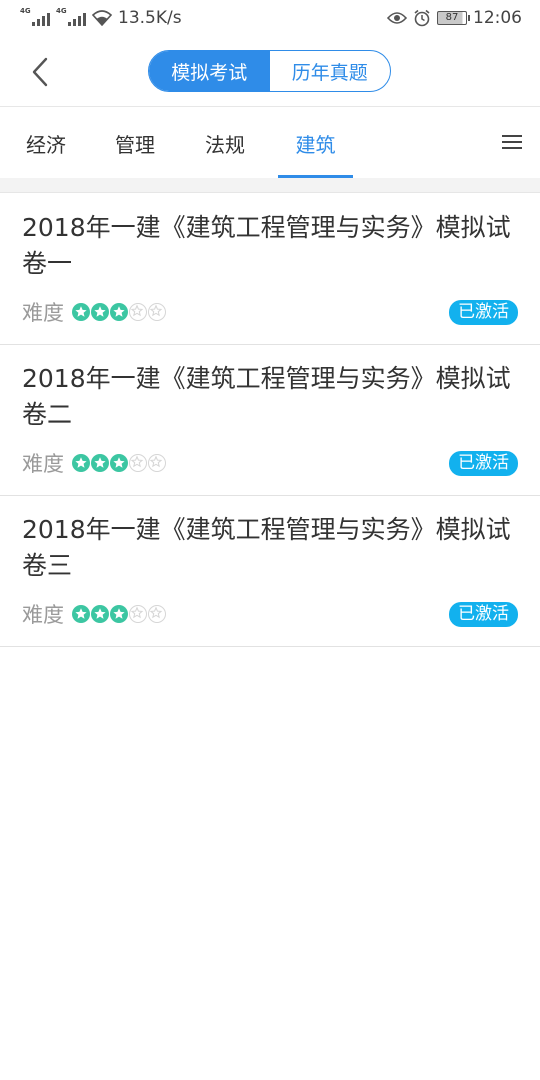  I want to click on clock: 12:06, so click(497, 18).